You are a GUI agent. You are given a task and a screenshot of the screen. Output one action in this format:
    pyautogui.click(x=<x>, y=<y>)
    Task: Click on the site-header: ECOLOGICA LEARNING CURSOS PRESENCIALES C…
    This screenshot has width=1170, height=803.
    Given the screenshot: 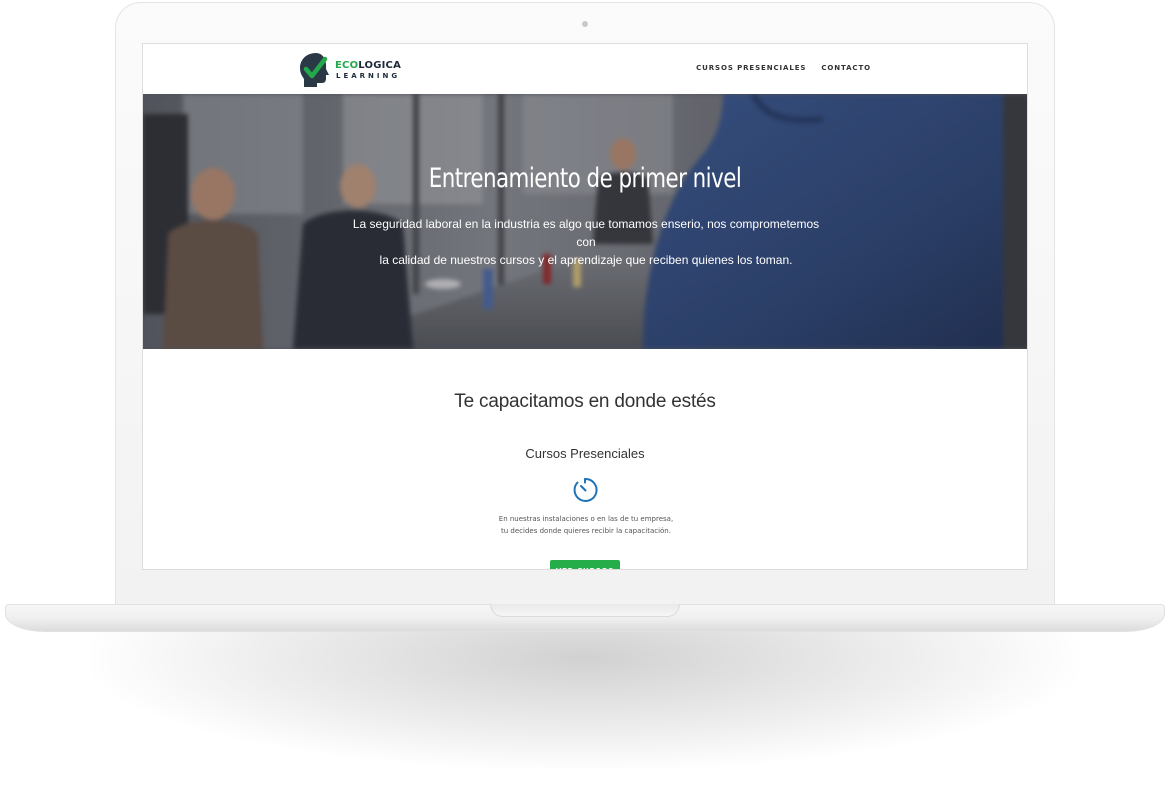 What is the action you would take?
    pyautogui.click(x=585, y=69)
    